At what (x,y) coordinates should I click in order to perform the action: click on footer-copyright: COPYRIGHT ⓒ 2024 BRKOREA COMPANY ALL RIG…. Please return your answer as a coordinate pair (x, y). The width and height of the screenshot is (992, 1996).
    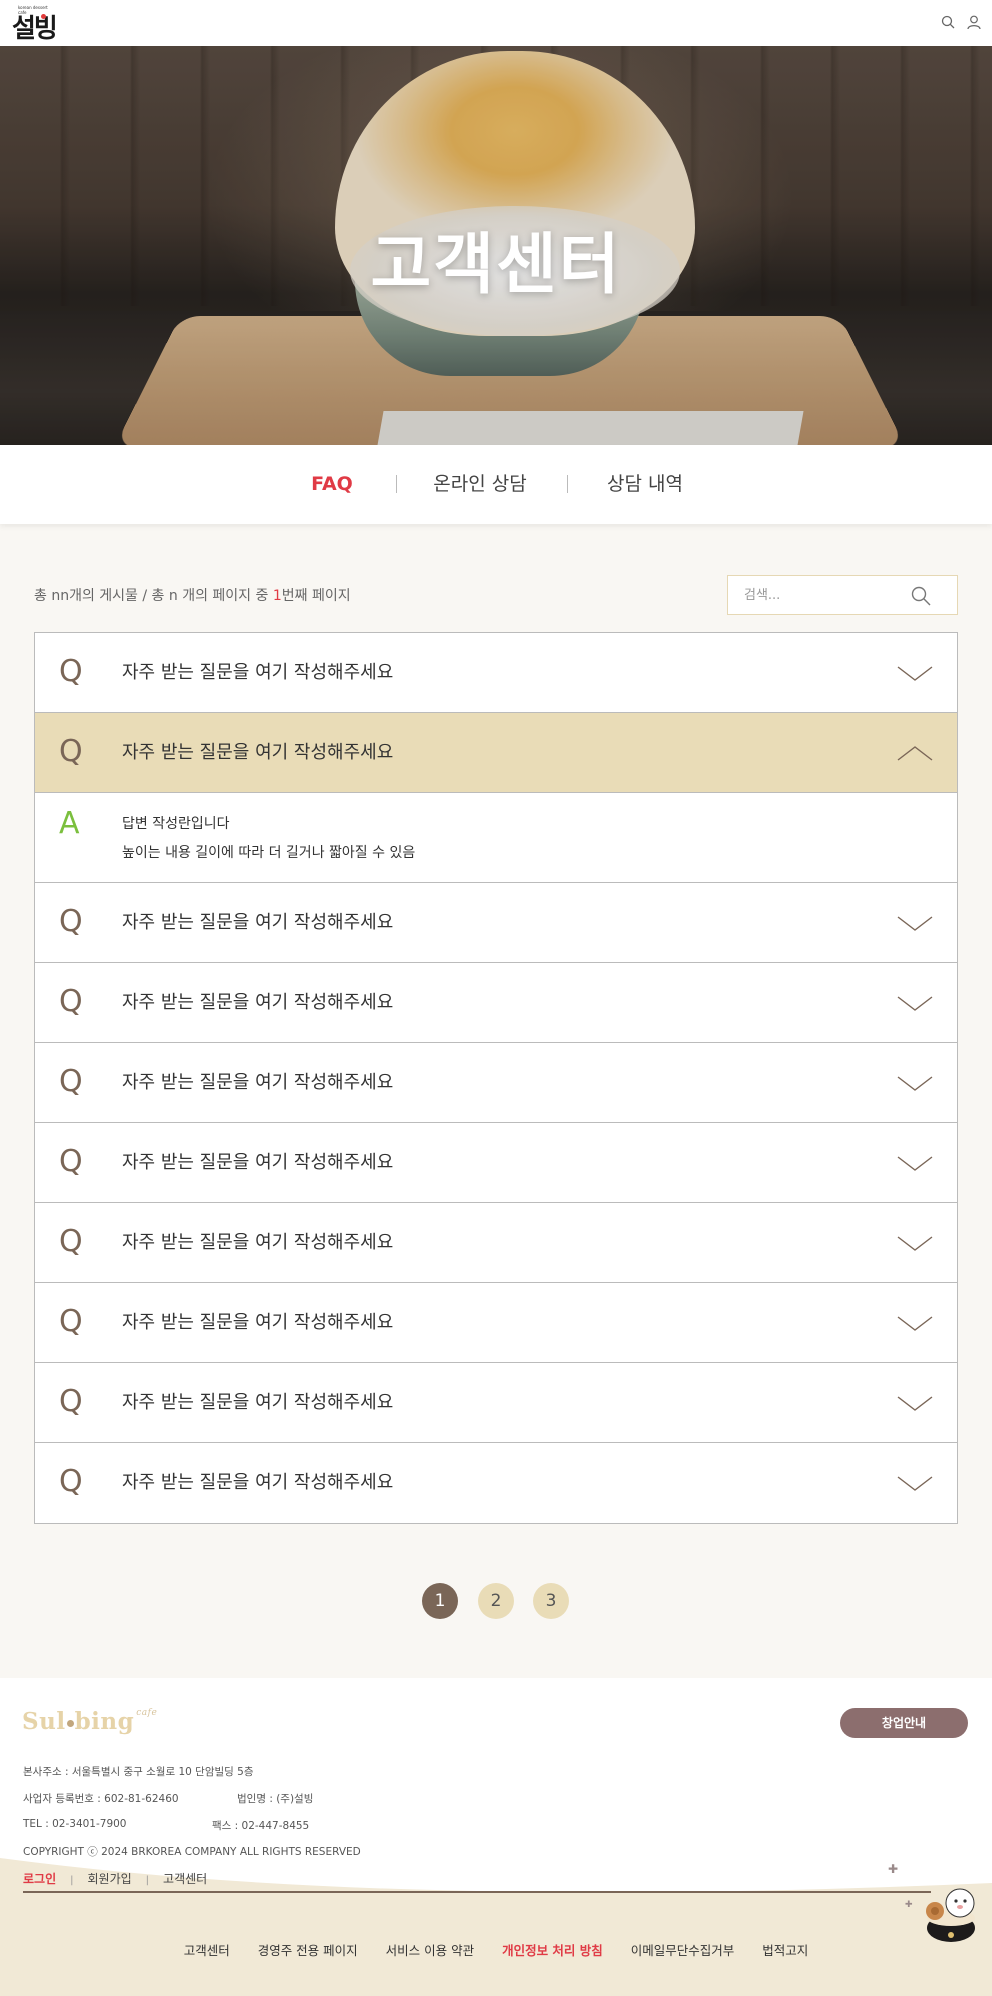
    Looking at the image, I should click on (192, 1852).